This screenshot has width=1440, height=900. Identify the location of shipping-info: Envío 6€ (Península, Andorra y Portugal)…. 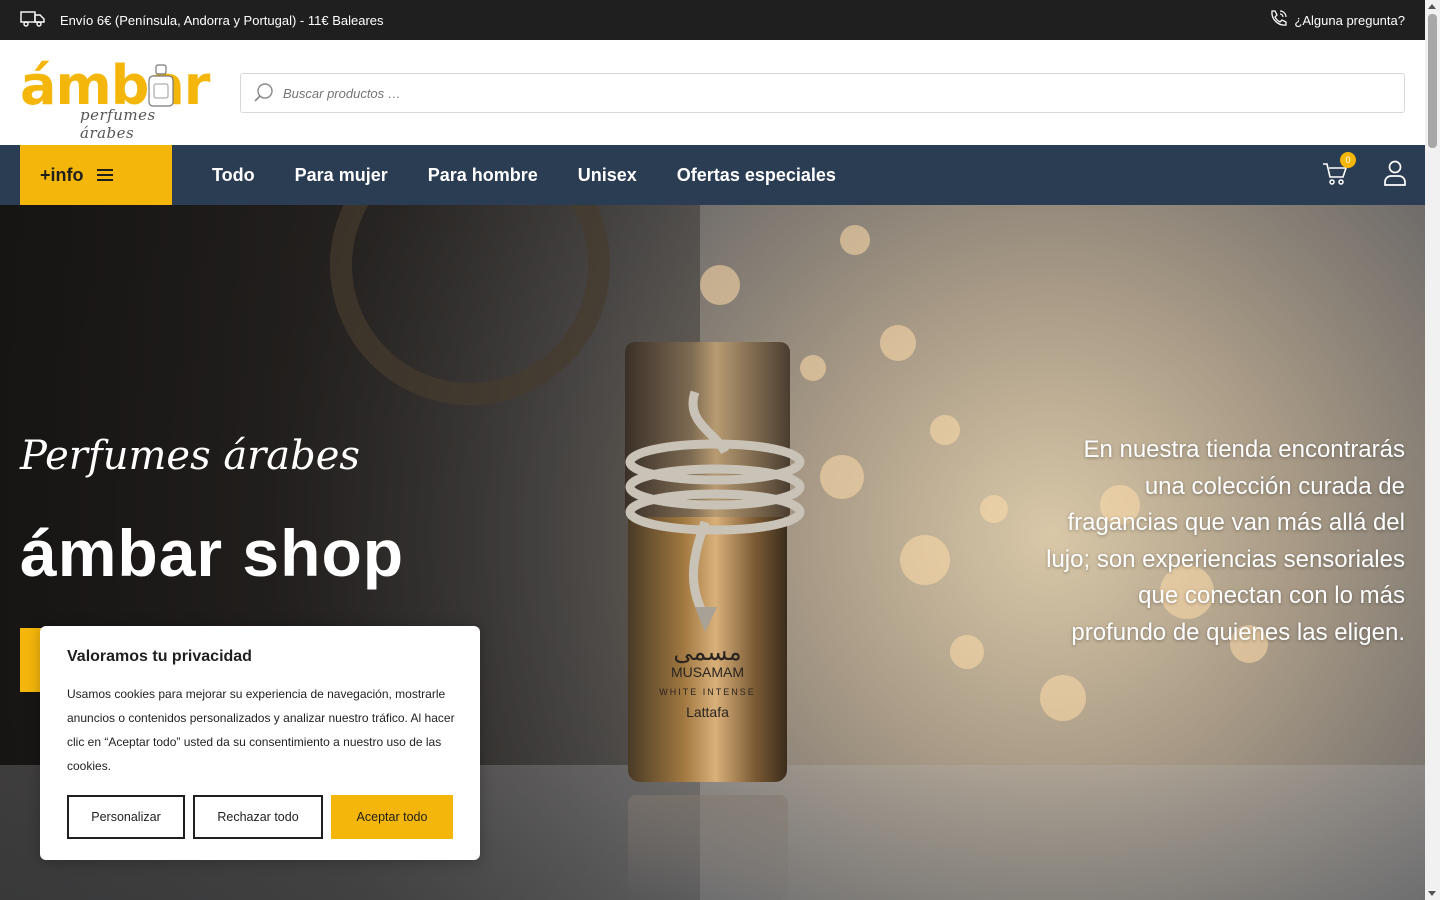
(202, 20).